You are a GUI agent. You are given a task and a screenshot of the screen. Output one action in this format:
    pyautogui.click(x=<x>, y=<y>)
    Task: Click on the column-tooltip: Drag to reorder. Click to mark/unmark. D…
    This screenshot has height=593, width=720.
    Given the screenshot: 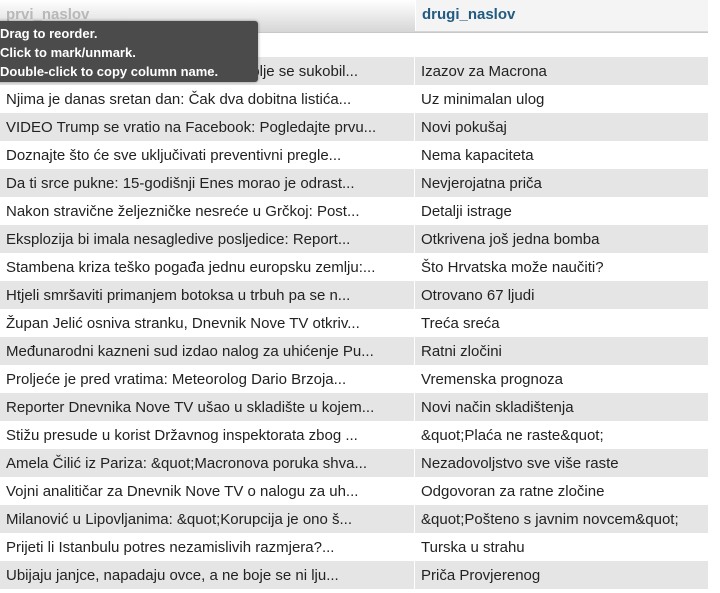 What is the action you would take?
    pyautogui.click(x=129, y=51)
    